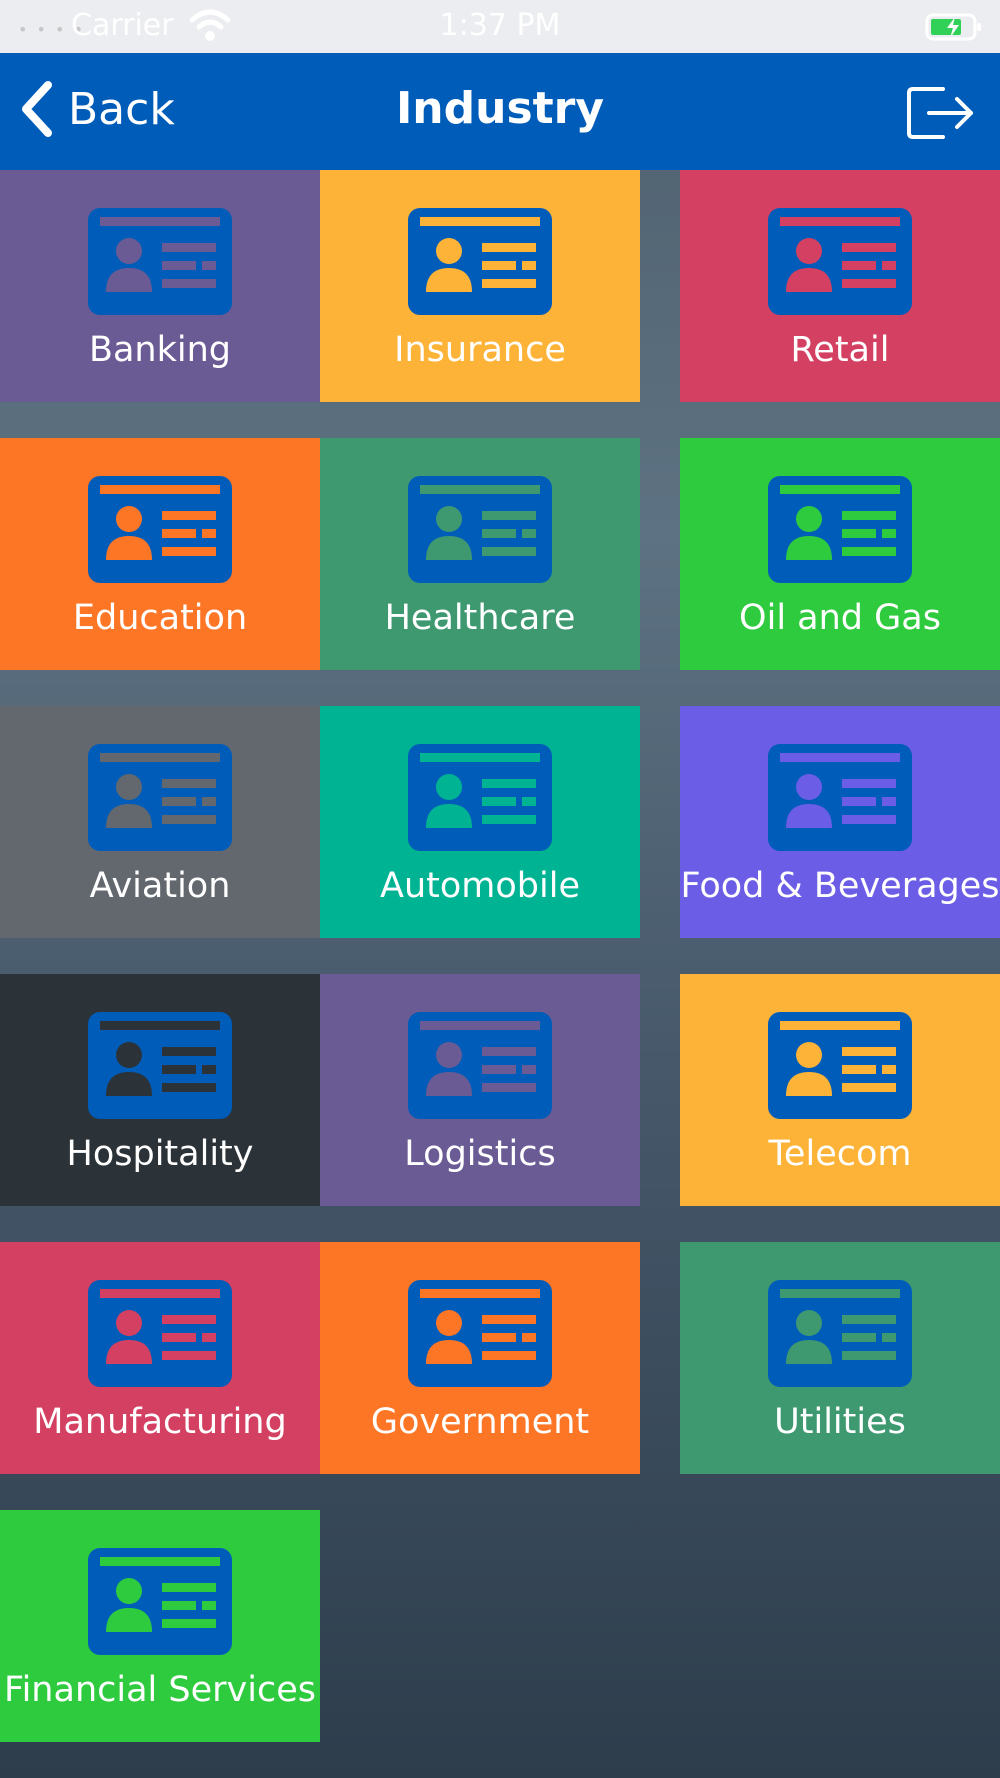 Image resolution: width=1000 pixels, height=1778 pixels. Describe the element at coordinates (840, 886) in the screenshot. I see `industry-tile-label: Food & Beverages` at that location.